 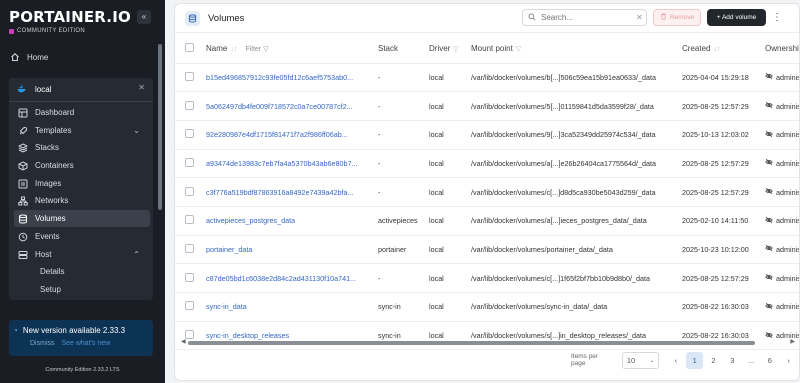 I want to click on sidebar-item-templates: Templates ⌄, so click(x=82, y=130).